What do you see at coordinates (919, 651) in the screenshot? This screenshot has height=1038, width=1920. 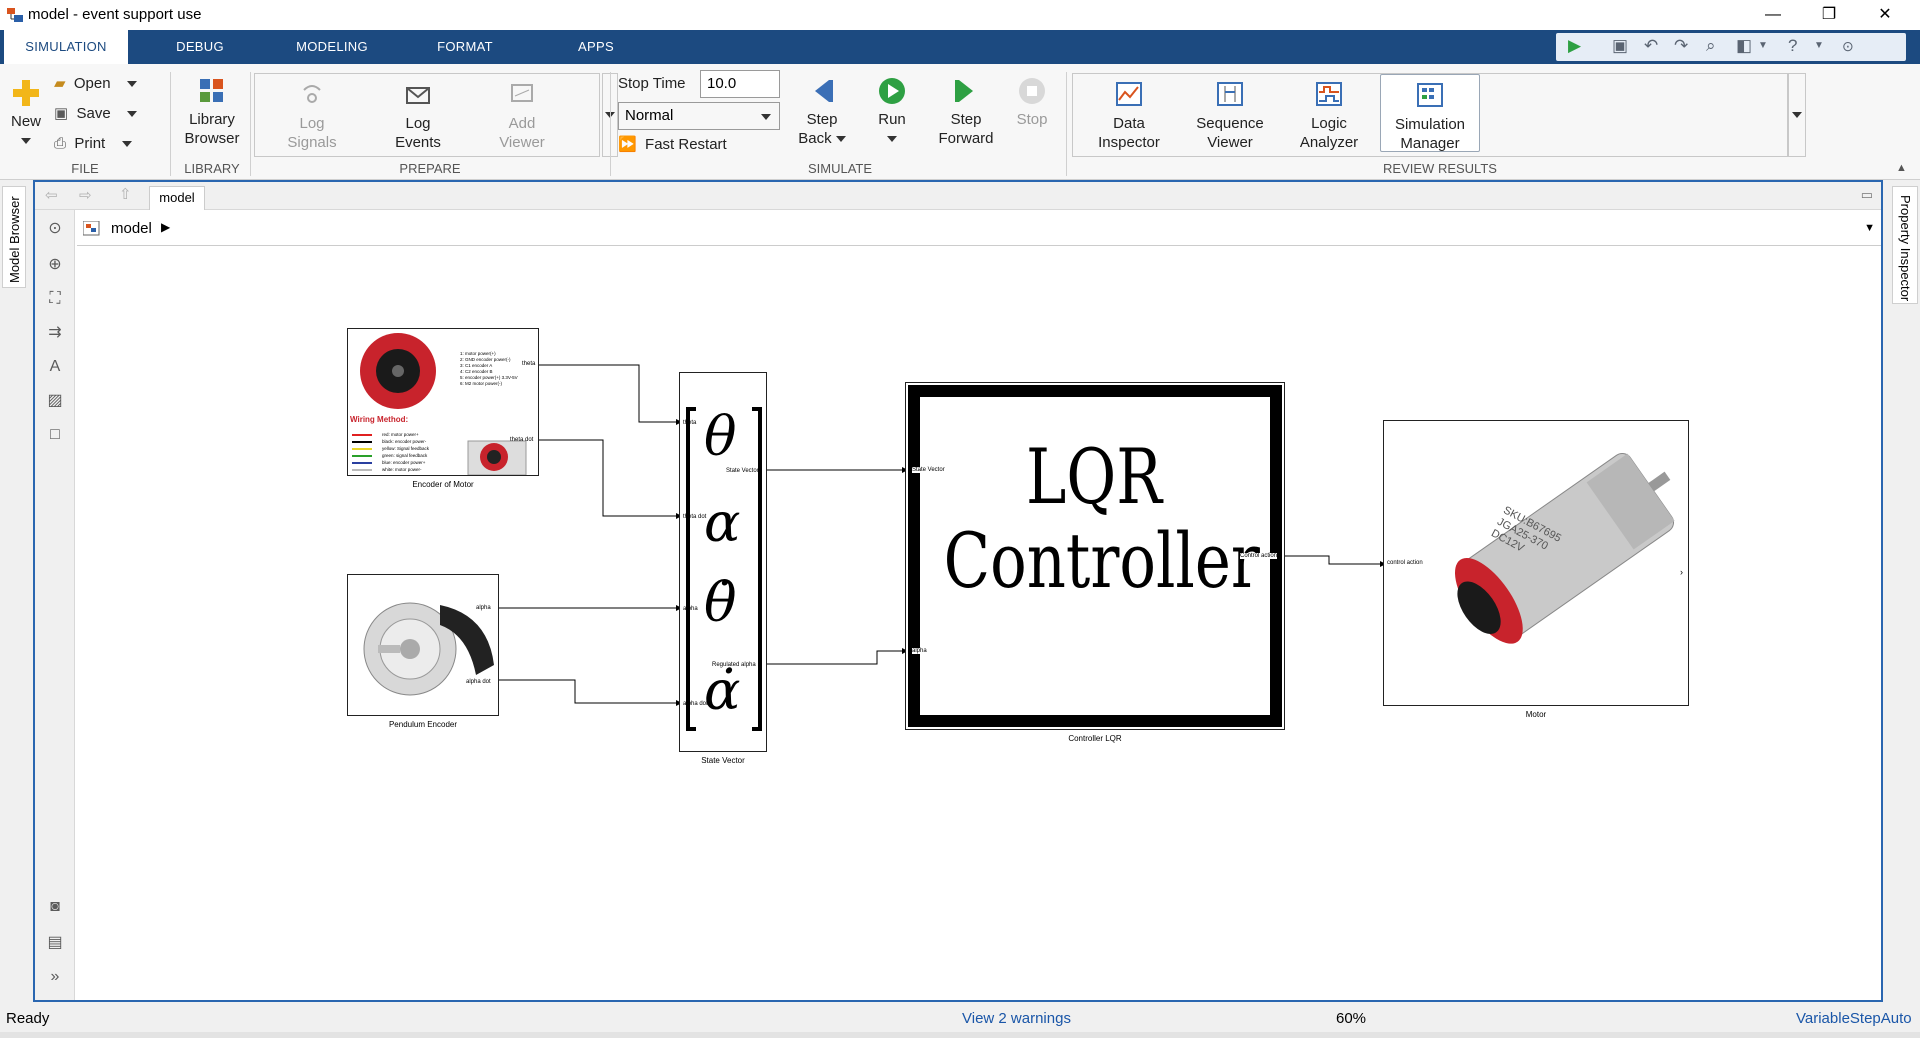 I see `controller-in-alpha: alpha` at bounding box center [919, 651].